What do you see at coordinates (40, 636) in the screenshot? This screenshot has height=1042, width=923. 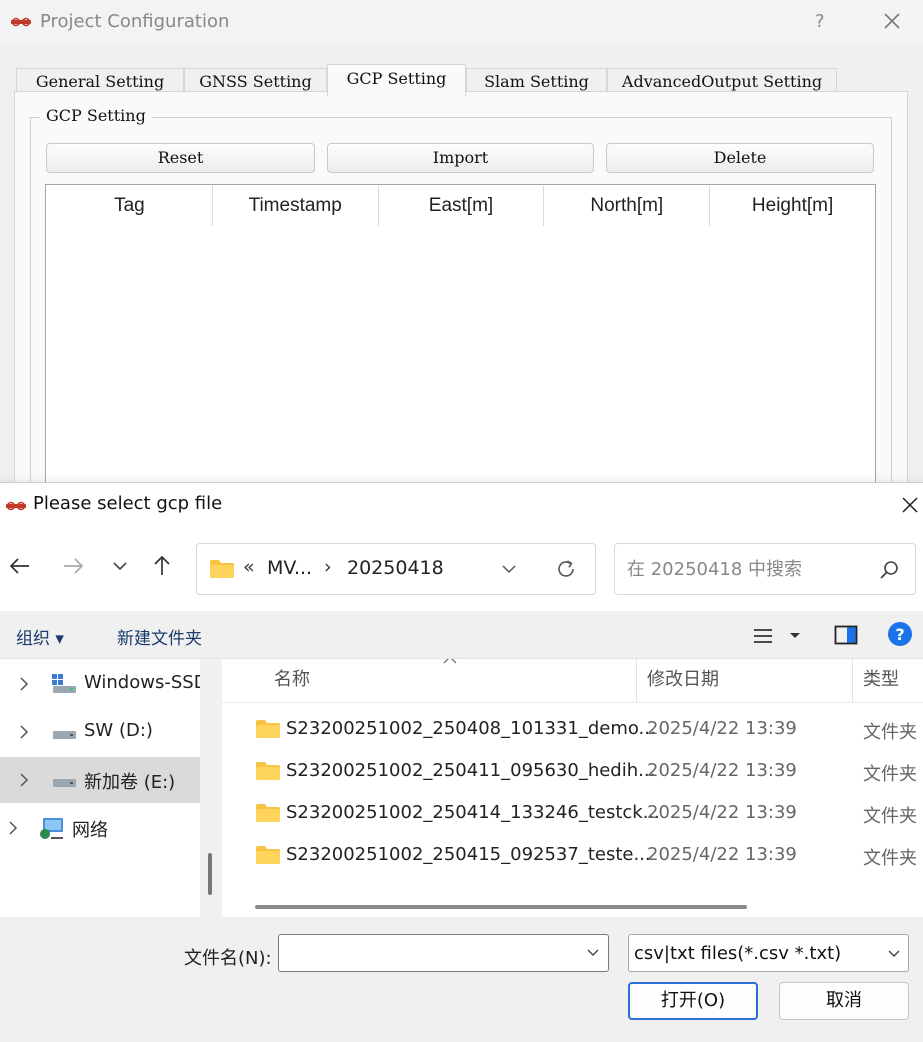 I see `organize-menu: 组织 ▾` at bounding box center [40, 636].